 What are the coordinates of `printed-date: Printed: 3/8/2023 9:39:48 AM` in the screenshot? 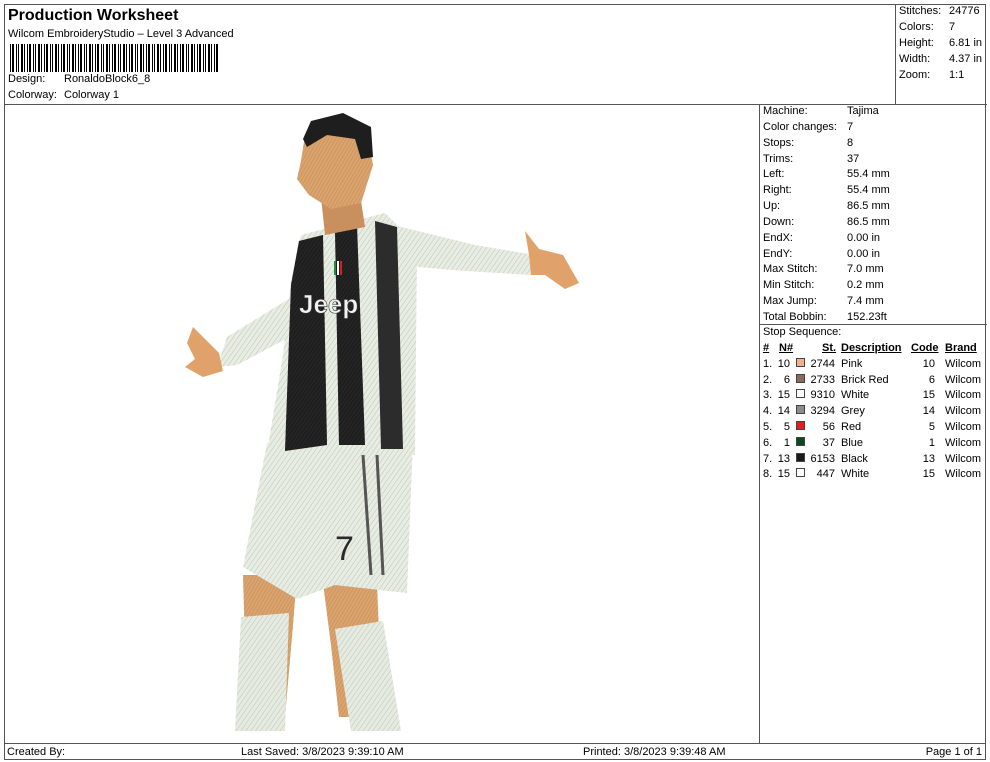 It's located at (654, 752).